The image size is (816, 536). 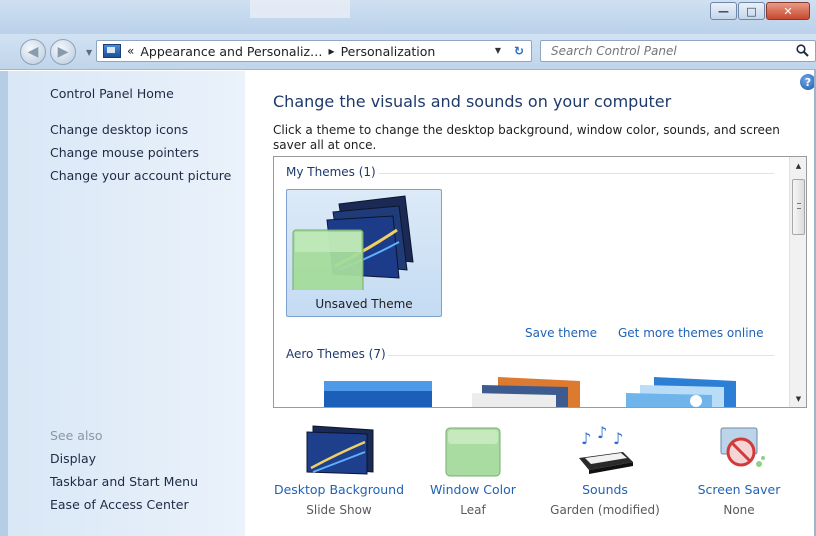 What do you see at coordinates (112, 93) in the screenshot?
I see `control-panel-home-link: Control Panel Home` at bounding box center [112, 93].